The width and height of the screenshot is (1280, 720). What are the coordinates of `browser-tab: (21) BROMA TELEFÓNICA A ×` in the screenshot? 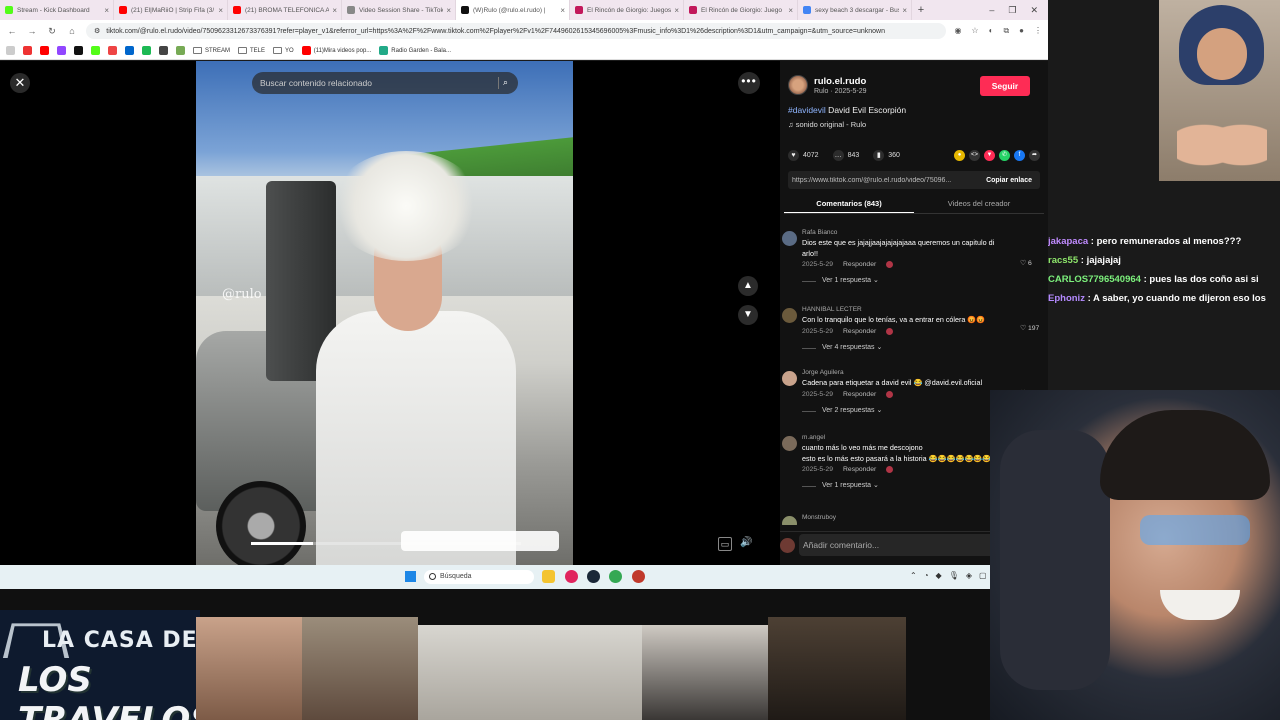 It's located at (285, 10).